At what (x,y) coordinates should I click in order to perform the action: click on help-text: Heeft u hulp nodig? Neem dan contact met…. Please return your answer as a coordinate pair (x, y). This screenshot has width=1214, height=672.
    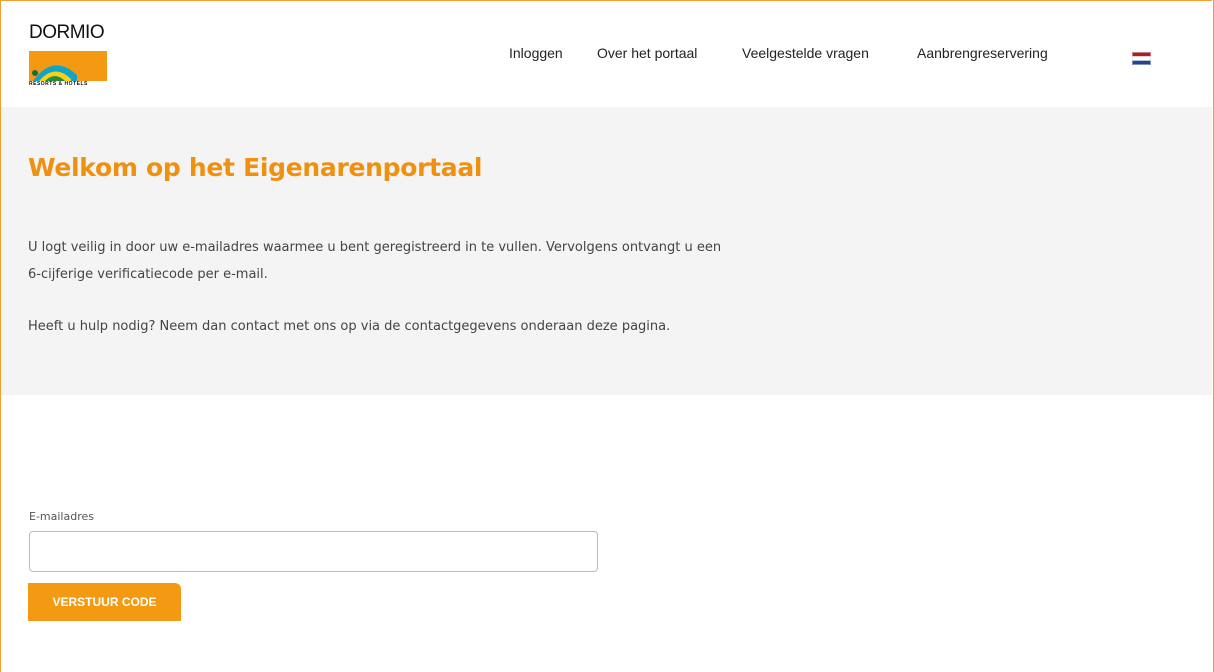
    Looking at the image, I should click on (349, 326).